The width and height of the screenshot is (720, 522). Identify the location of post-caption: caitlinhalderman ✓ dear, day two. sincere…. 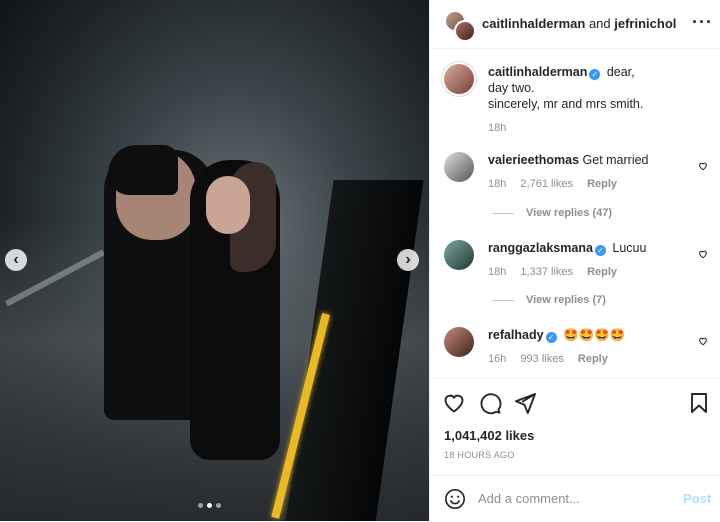
(571, 100).